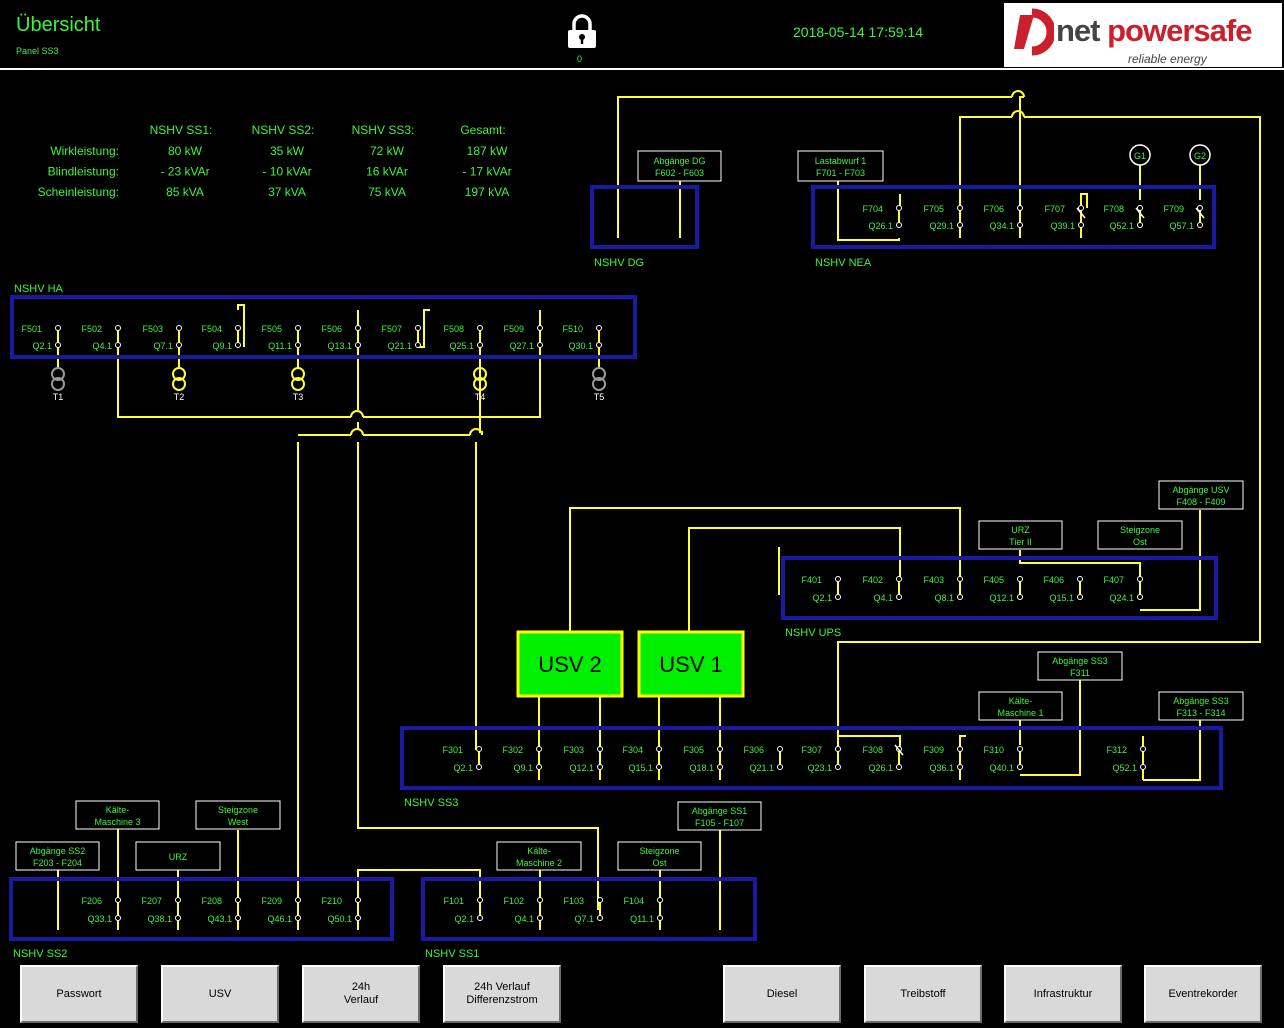 This screenshot has height=1028, width=1284. Describe the element at coordinates (279, 919) in the screenshot. I see `breaker-label: Q46.1` at that location.